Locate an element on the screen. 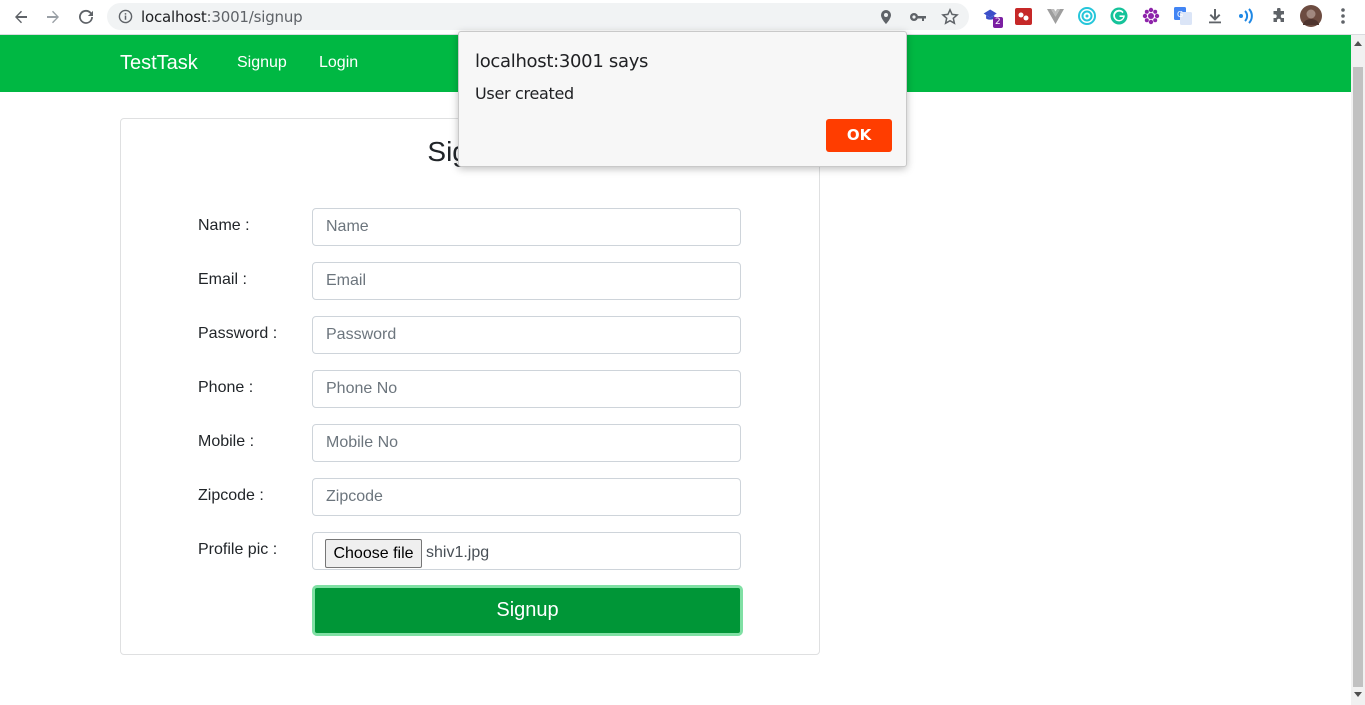 This screenshot has height=705, width=1365. profile-pic-input: Choose file shiv1.jpg is located at coordinates (526, 551).